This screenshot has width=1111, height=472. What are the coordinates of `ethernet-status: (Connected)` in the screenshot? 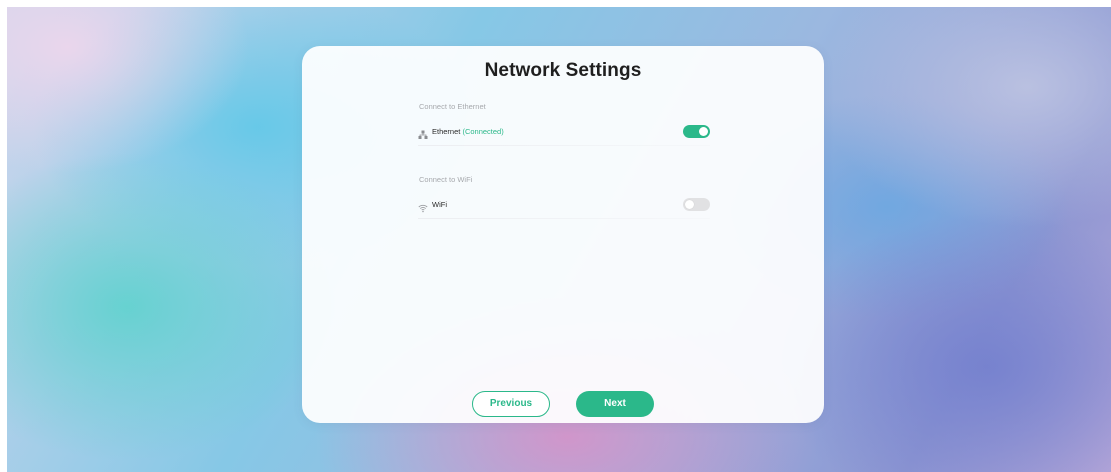 It's located at (483, 131).